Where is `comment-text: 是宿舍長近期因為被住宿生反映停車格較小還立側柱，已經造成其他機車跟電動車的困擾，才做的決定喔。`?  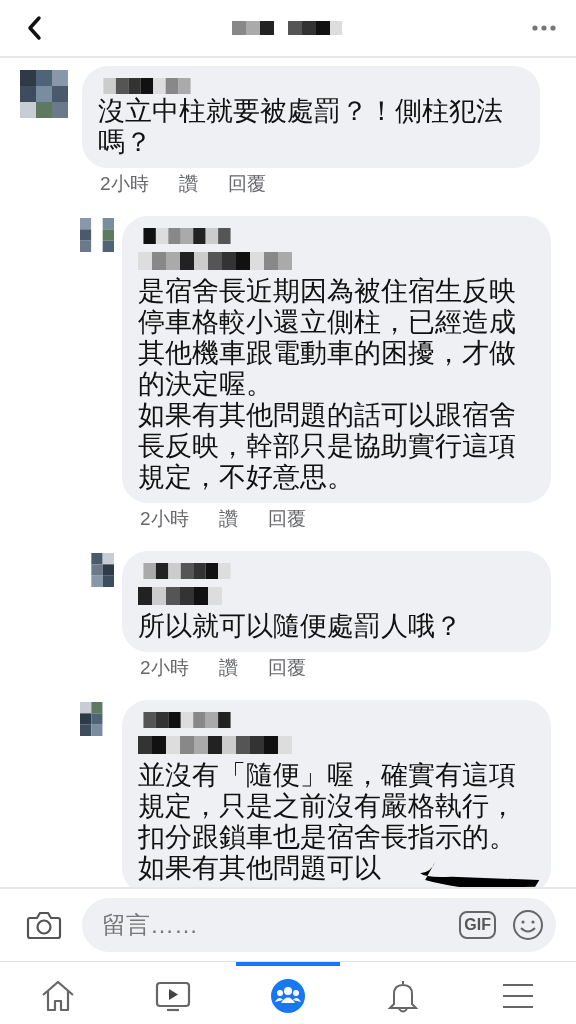
comment-text: 是宿舍長近期因為被住宿生反映停車格較小還立側柱，已經造成其他機車跟電動車的困擾，才做的決定喔。 is located at coordinates (327, 337).